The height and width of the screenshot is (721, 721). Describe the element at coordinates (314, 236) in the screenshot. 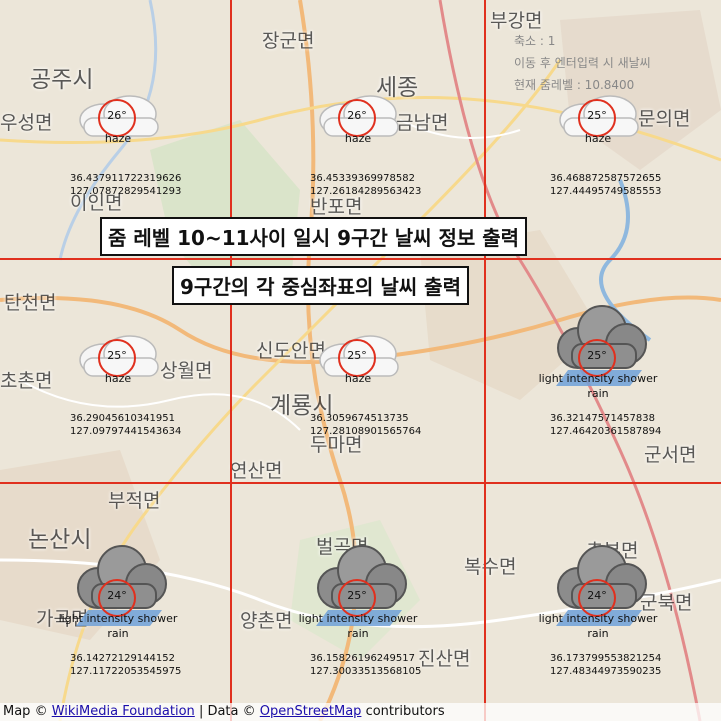

I see `title-banner: 줌 레벨 10~11사이 일시 9구간 날씨 정보 출력` at that location.